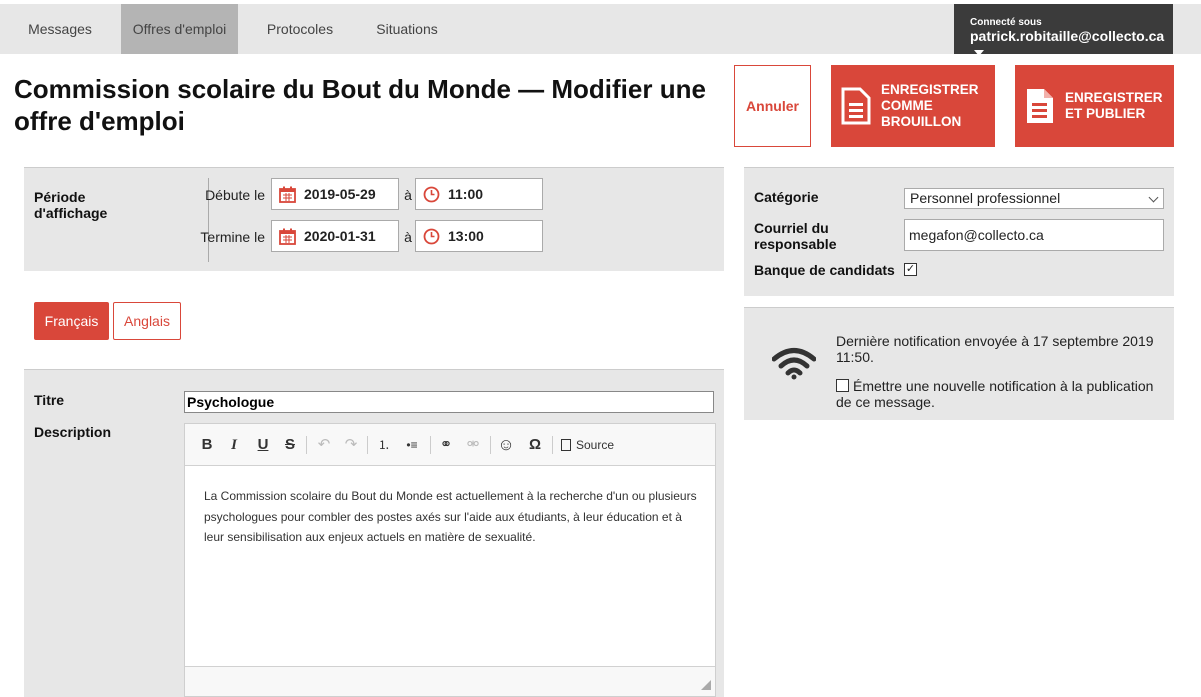  I want to click on candidates-checkbox: ✓, so click(910, 269).